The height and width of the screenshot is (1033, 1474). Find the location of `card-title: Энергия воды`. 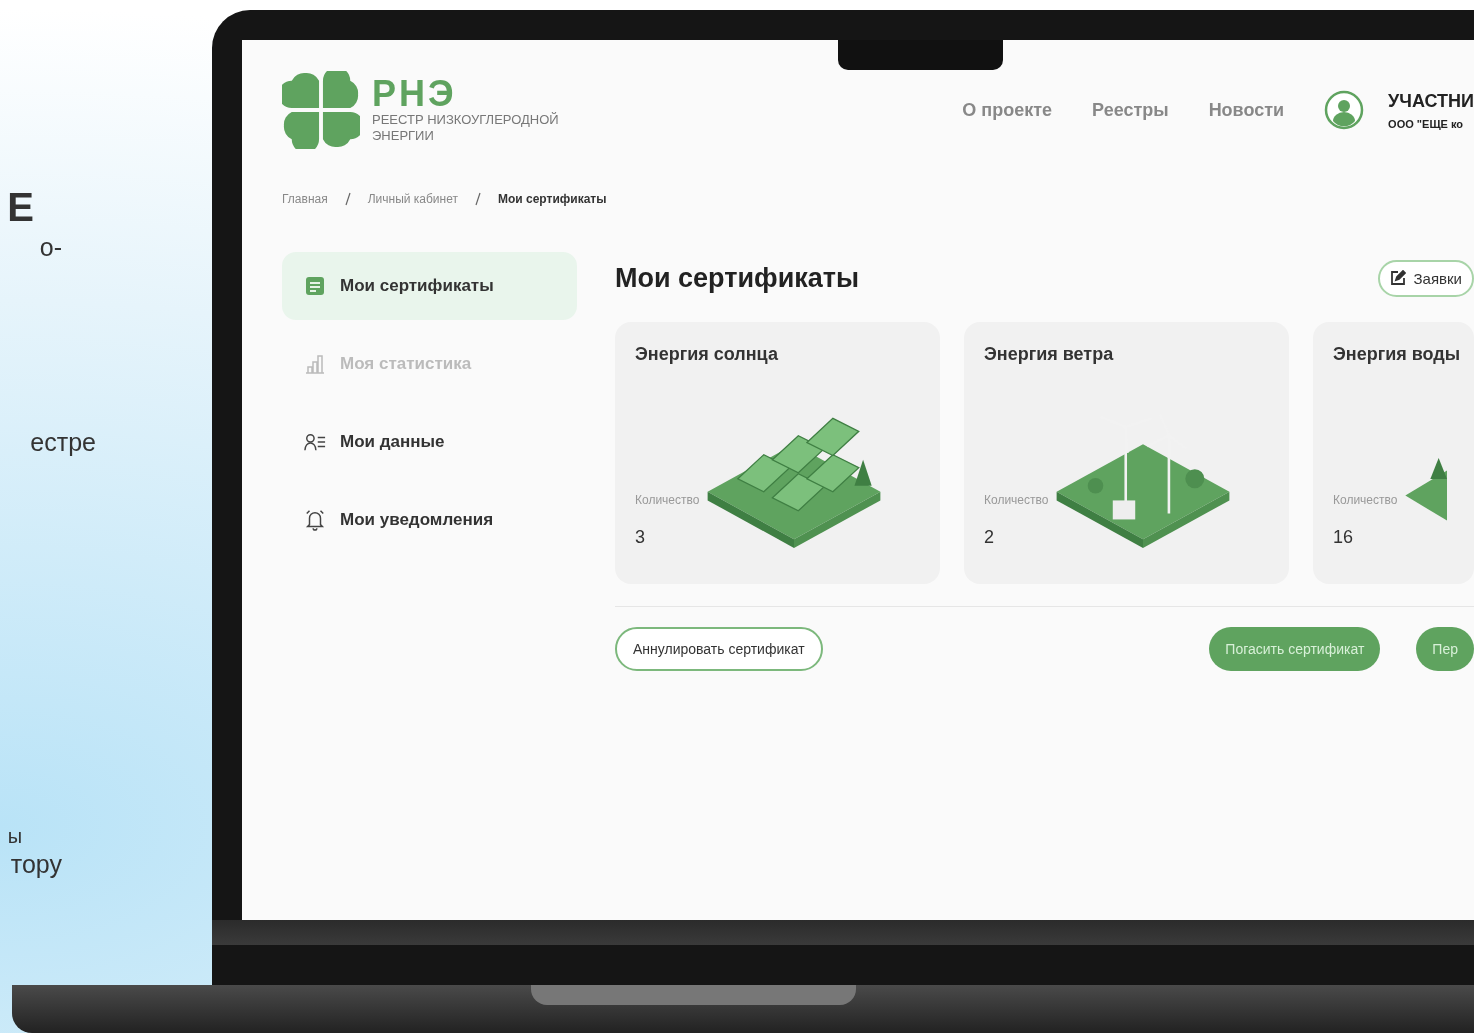

card-title: Энергия воды is located at coordinates (1397, 354).